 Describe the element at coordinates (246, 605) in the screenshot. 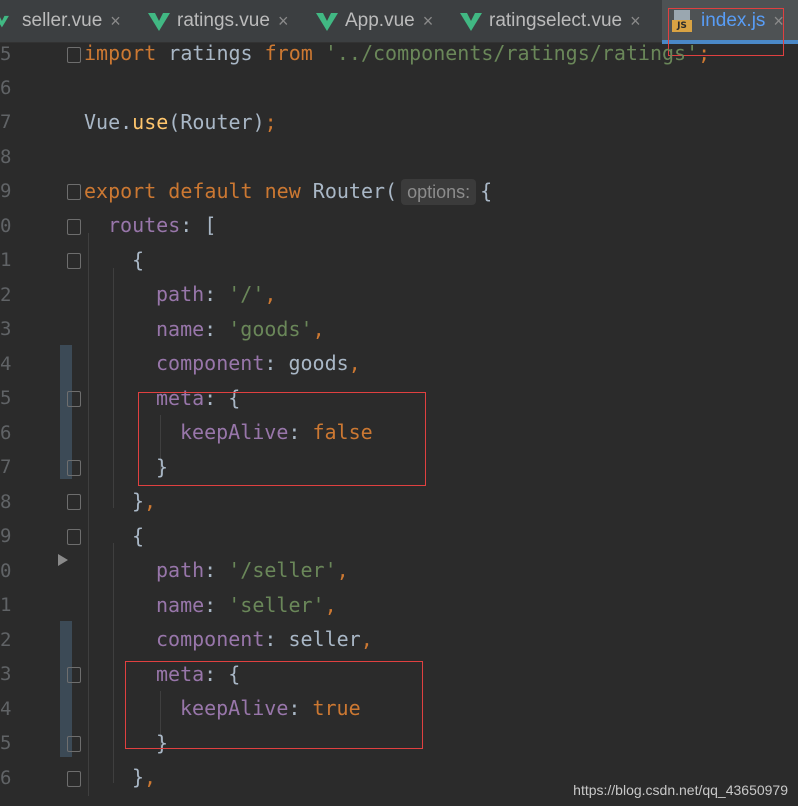

I see `code-line: name: 'seller',` at that location.